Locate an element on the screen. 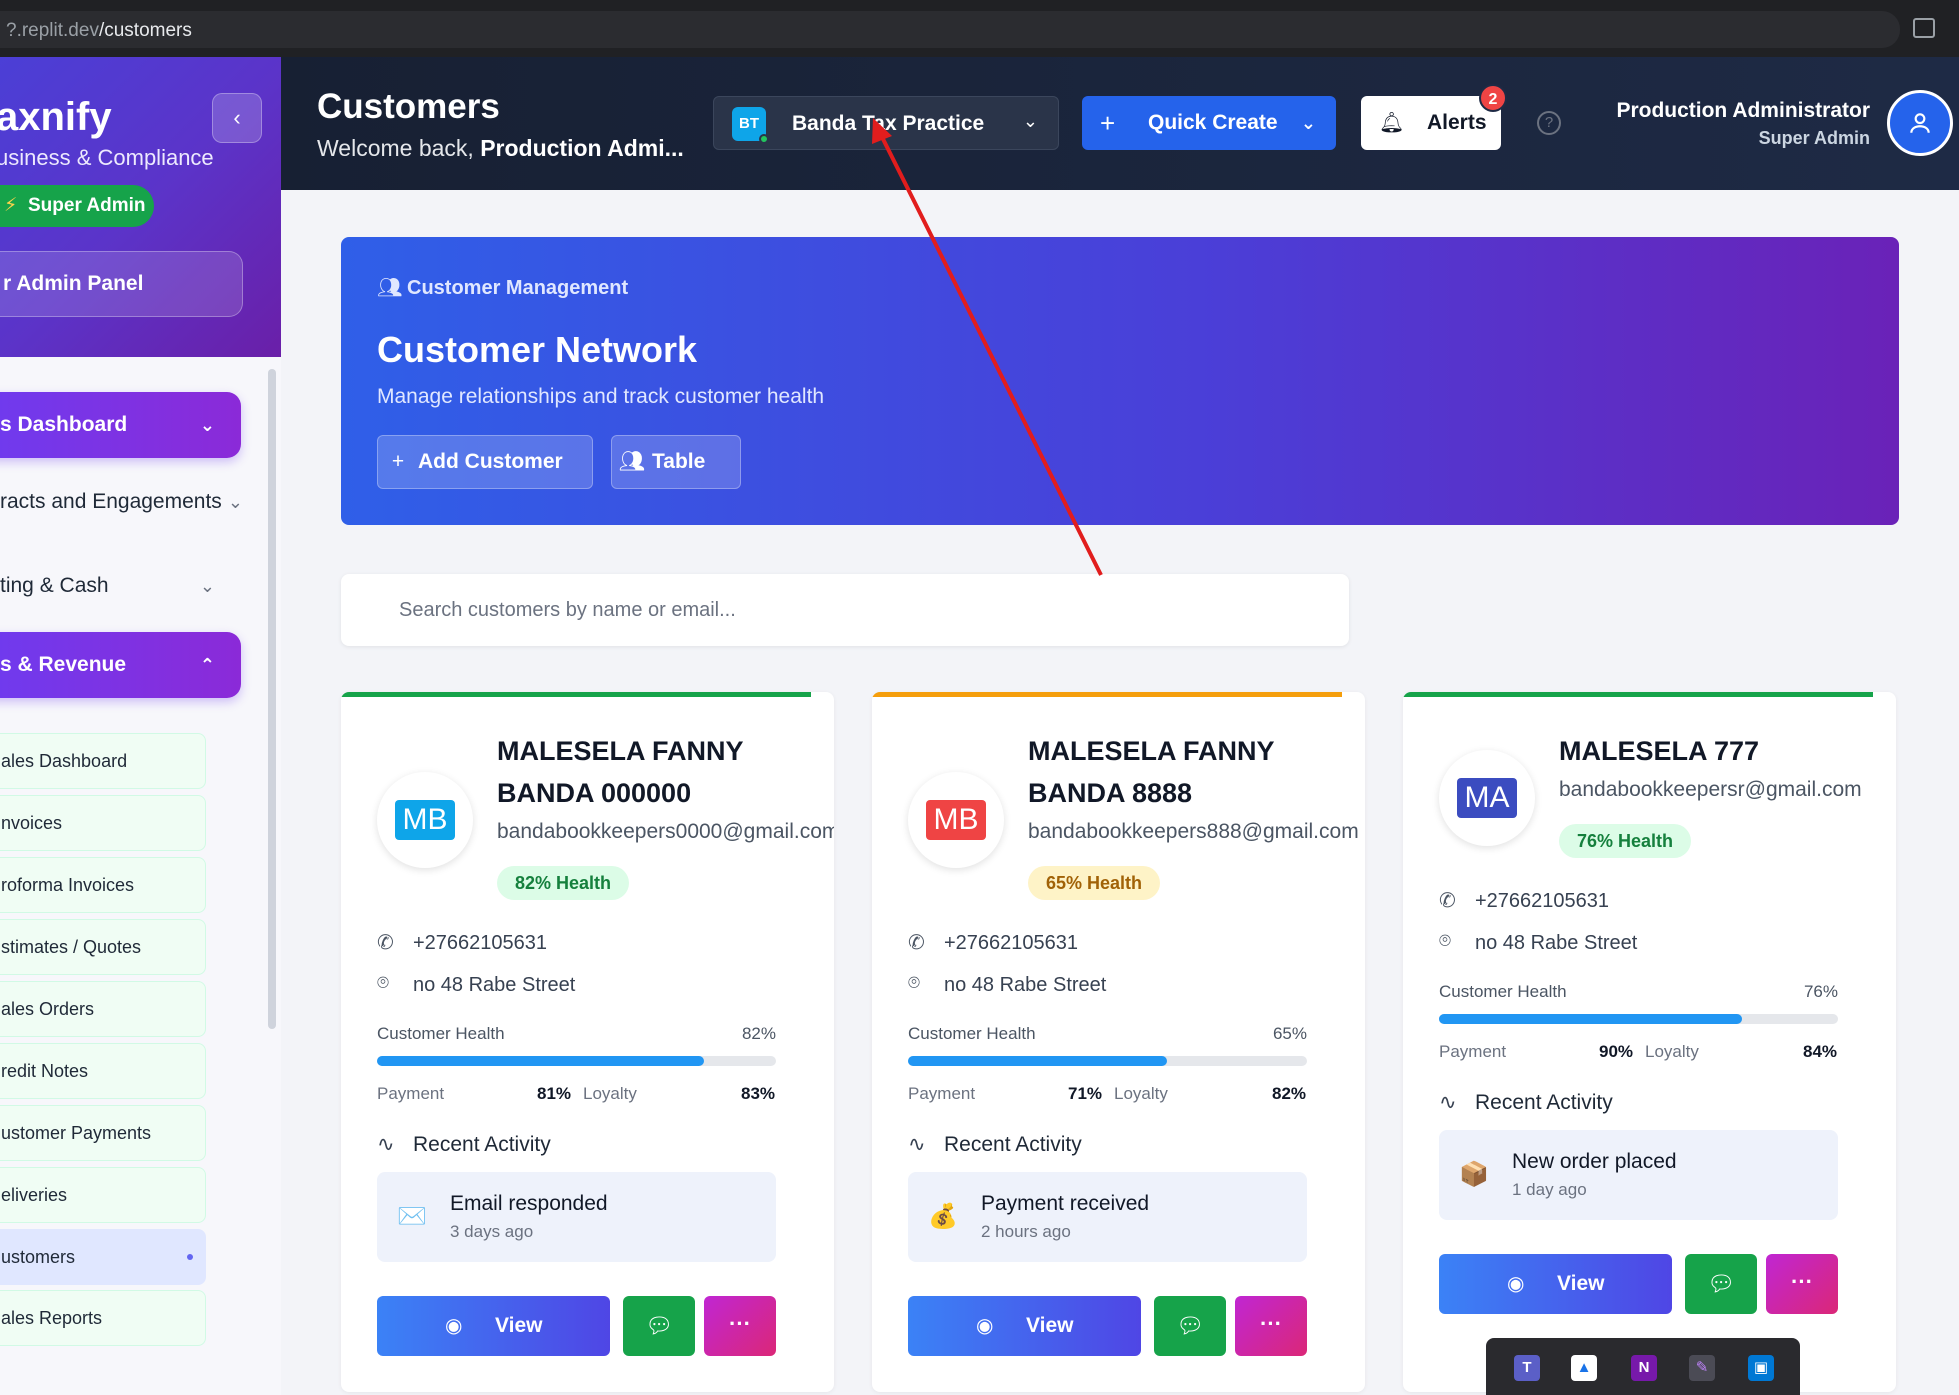 This screenshot has width=1959, height=1395. health-badge: 65% Health is located at coordinates (1094, 883).